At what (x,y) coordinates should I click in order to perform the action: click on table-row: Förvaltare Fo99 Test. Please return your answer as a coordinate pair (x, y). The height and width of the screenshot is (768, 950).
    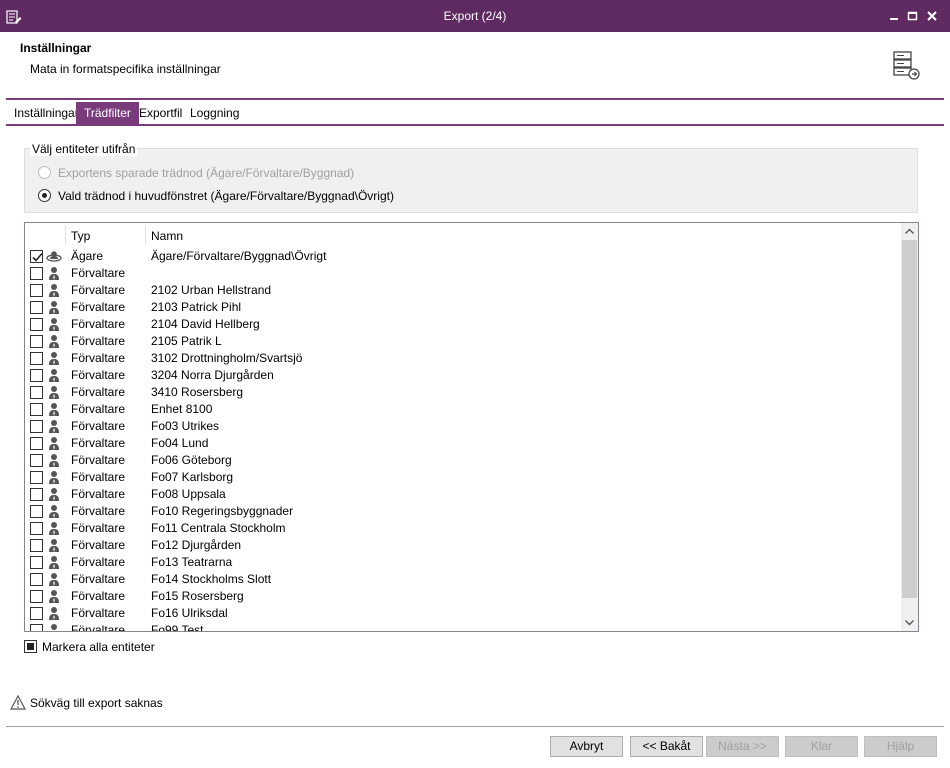
    Looking at the image, I should click on (463, 626).